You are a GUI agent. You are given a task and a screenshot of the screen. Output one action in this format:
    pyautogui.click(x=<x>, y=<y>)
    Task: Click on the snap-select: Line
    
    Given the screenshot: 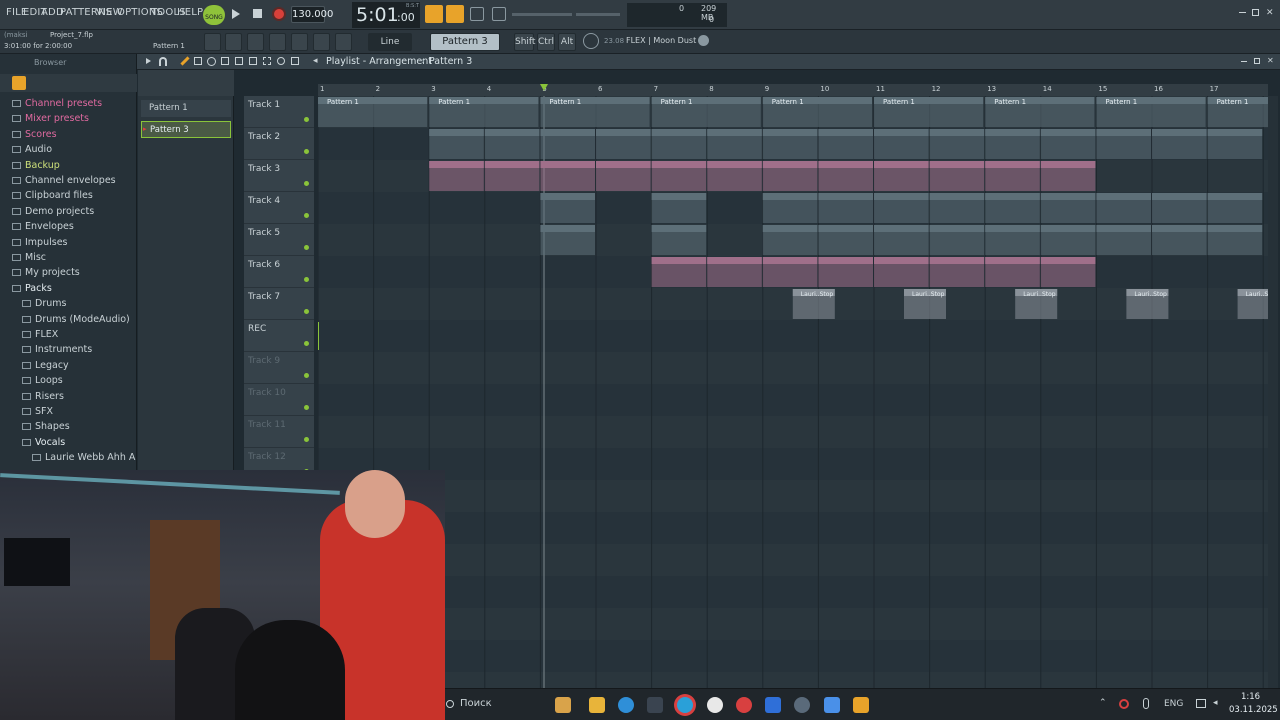 What is the action you would take?
    pyautogui.click(x=390, y=42)
    